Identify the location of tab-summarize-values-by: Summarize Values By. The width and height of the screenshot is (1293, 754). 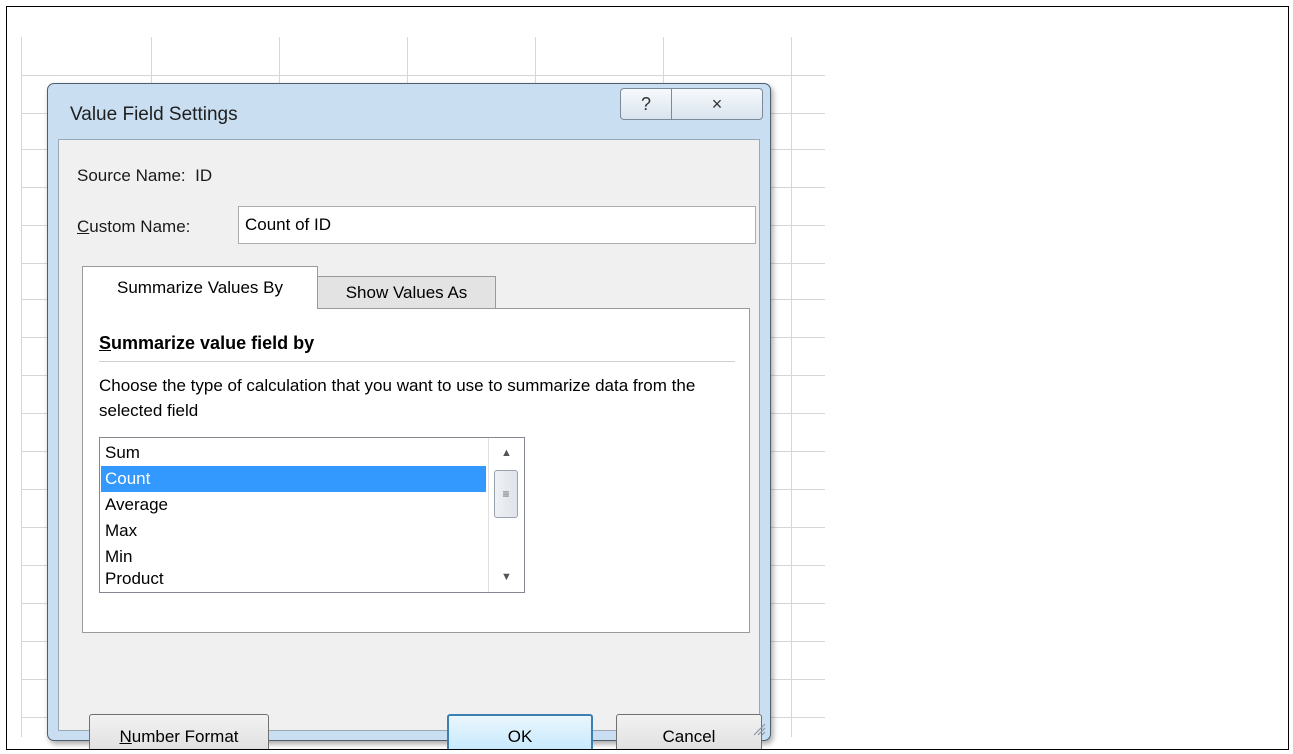
(200, 287).